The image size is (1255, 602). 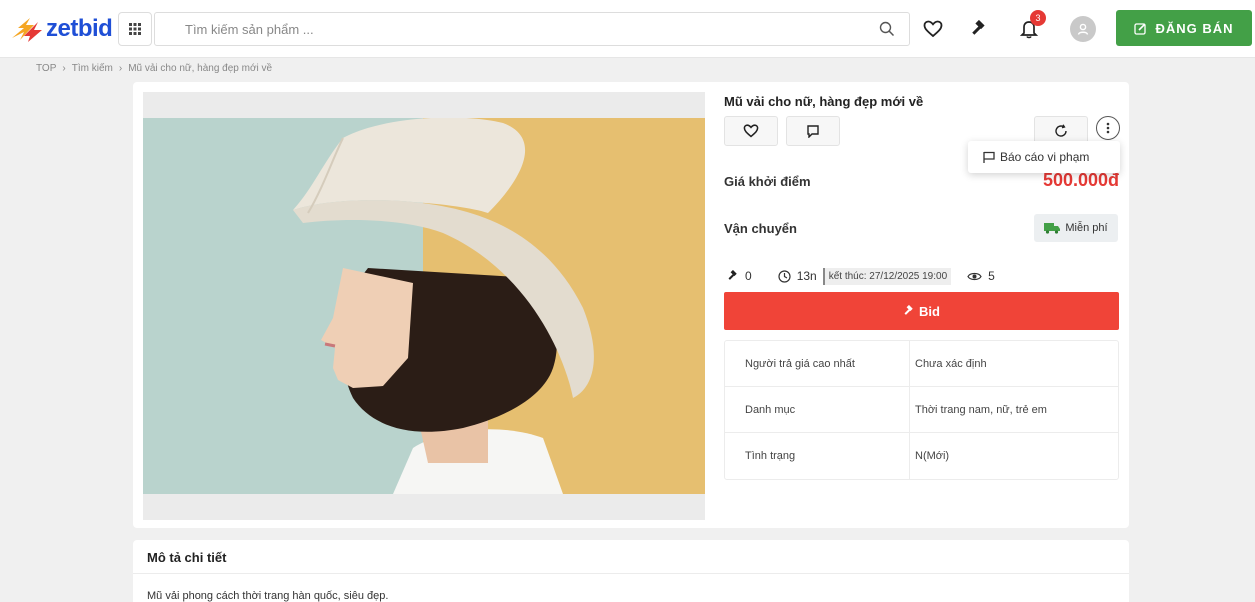 I want to click on more-options-button, so click(x=1108, y=128).